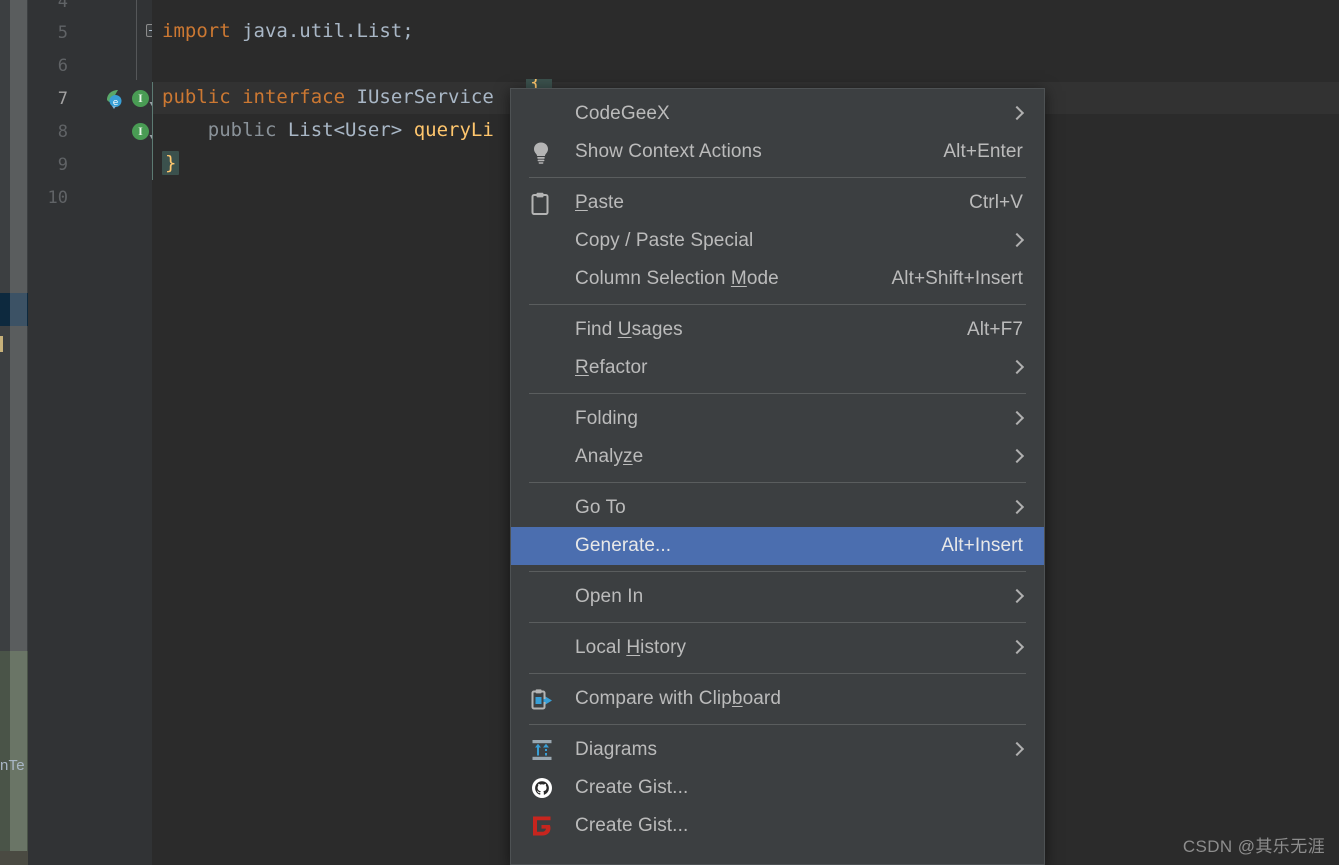  What do you see at coordinates (62, 33) in the screenshot?
I see `line-number: 5` at bounding box center [62, 33].